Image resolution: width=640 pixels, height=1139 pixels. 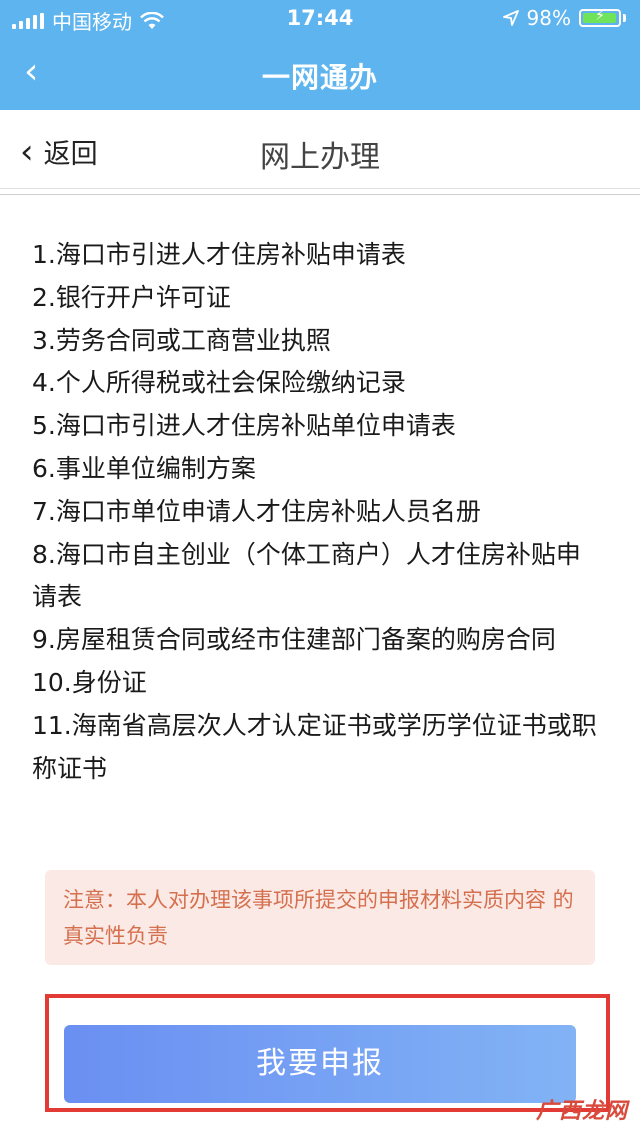 What do you see at coordinates (581, 1111) in the screenshot?
I see `watermark-logo: 广西龙网` at bounding box center [581, 1111].